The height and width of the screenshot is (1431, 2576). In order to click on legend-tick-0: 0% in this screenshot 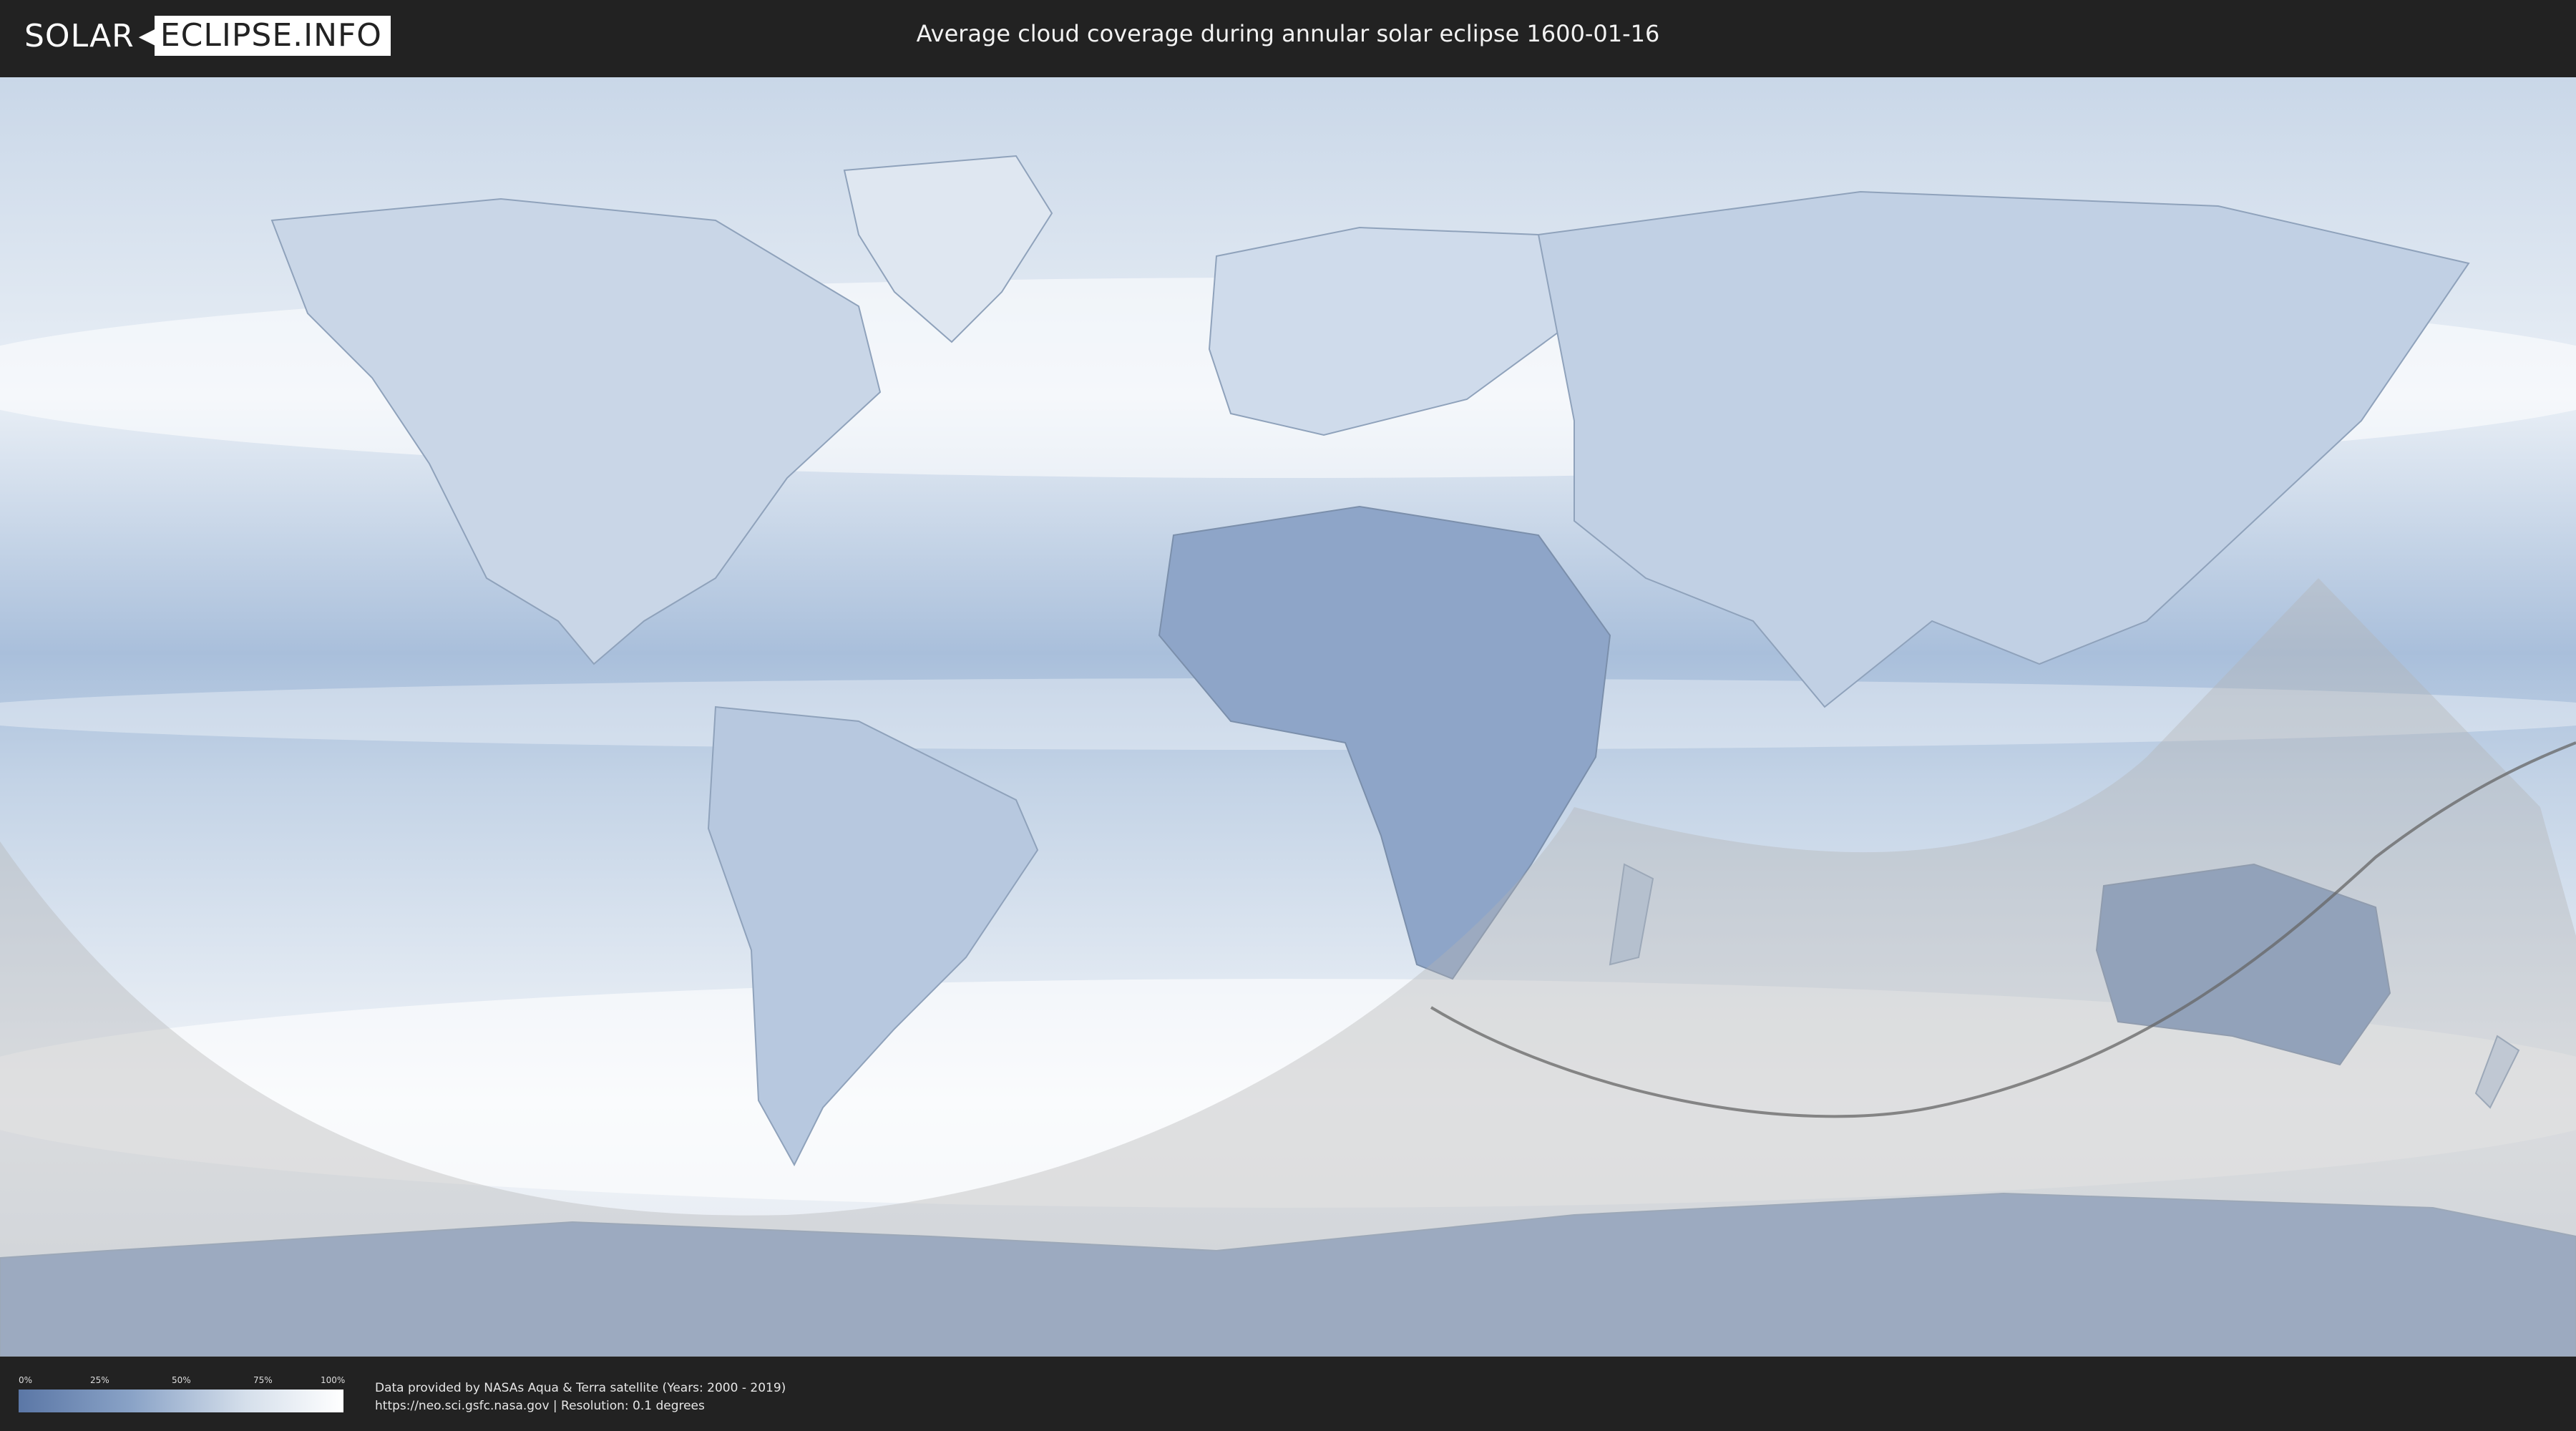, I will do `click(26, 1380)`.